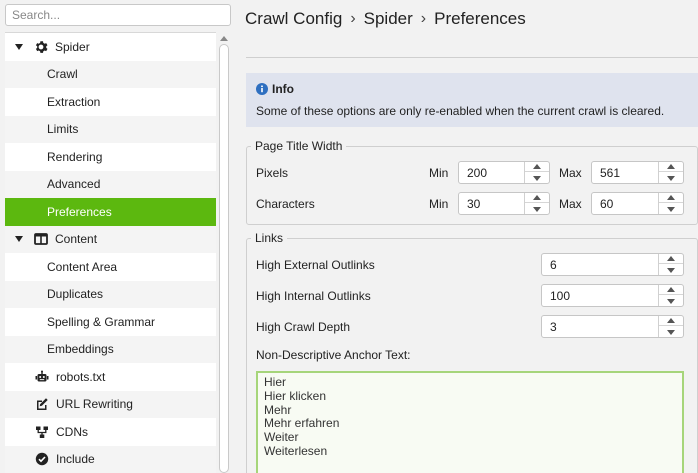 The image size is (698, 473). Describe the element at coordinates (612, 264) in the screenshot. I see `high-external-outlinks-spinner: 6` at that location.